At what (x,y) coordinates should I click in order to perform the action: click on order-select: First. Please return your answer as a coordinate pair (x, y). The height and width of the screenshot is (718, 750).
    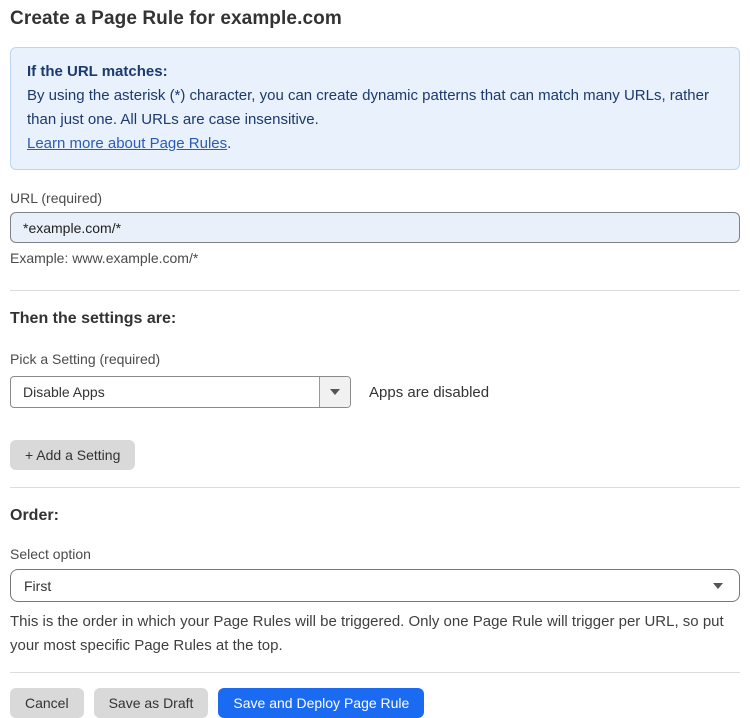
    Looking at the image, I should click on (375, 585).